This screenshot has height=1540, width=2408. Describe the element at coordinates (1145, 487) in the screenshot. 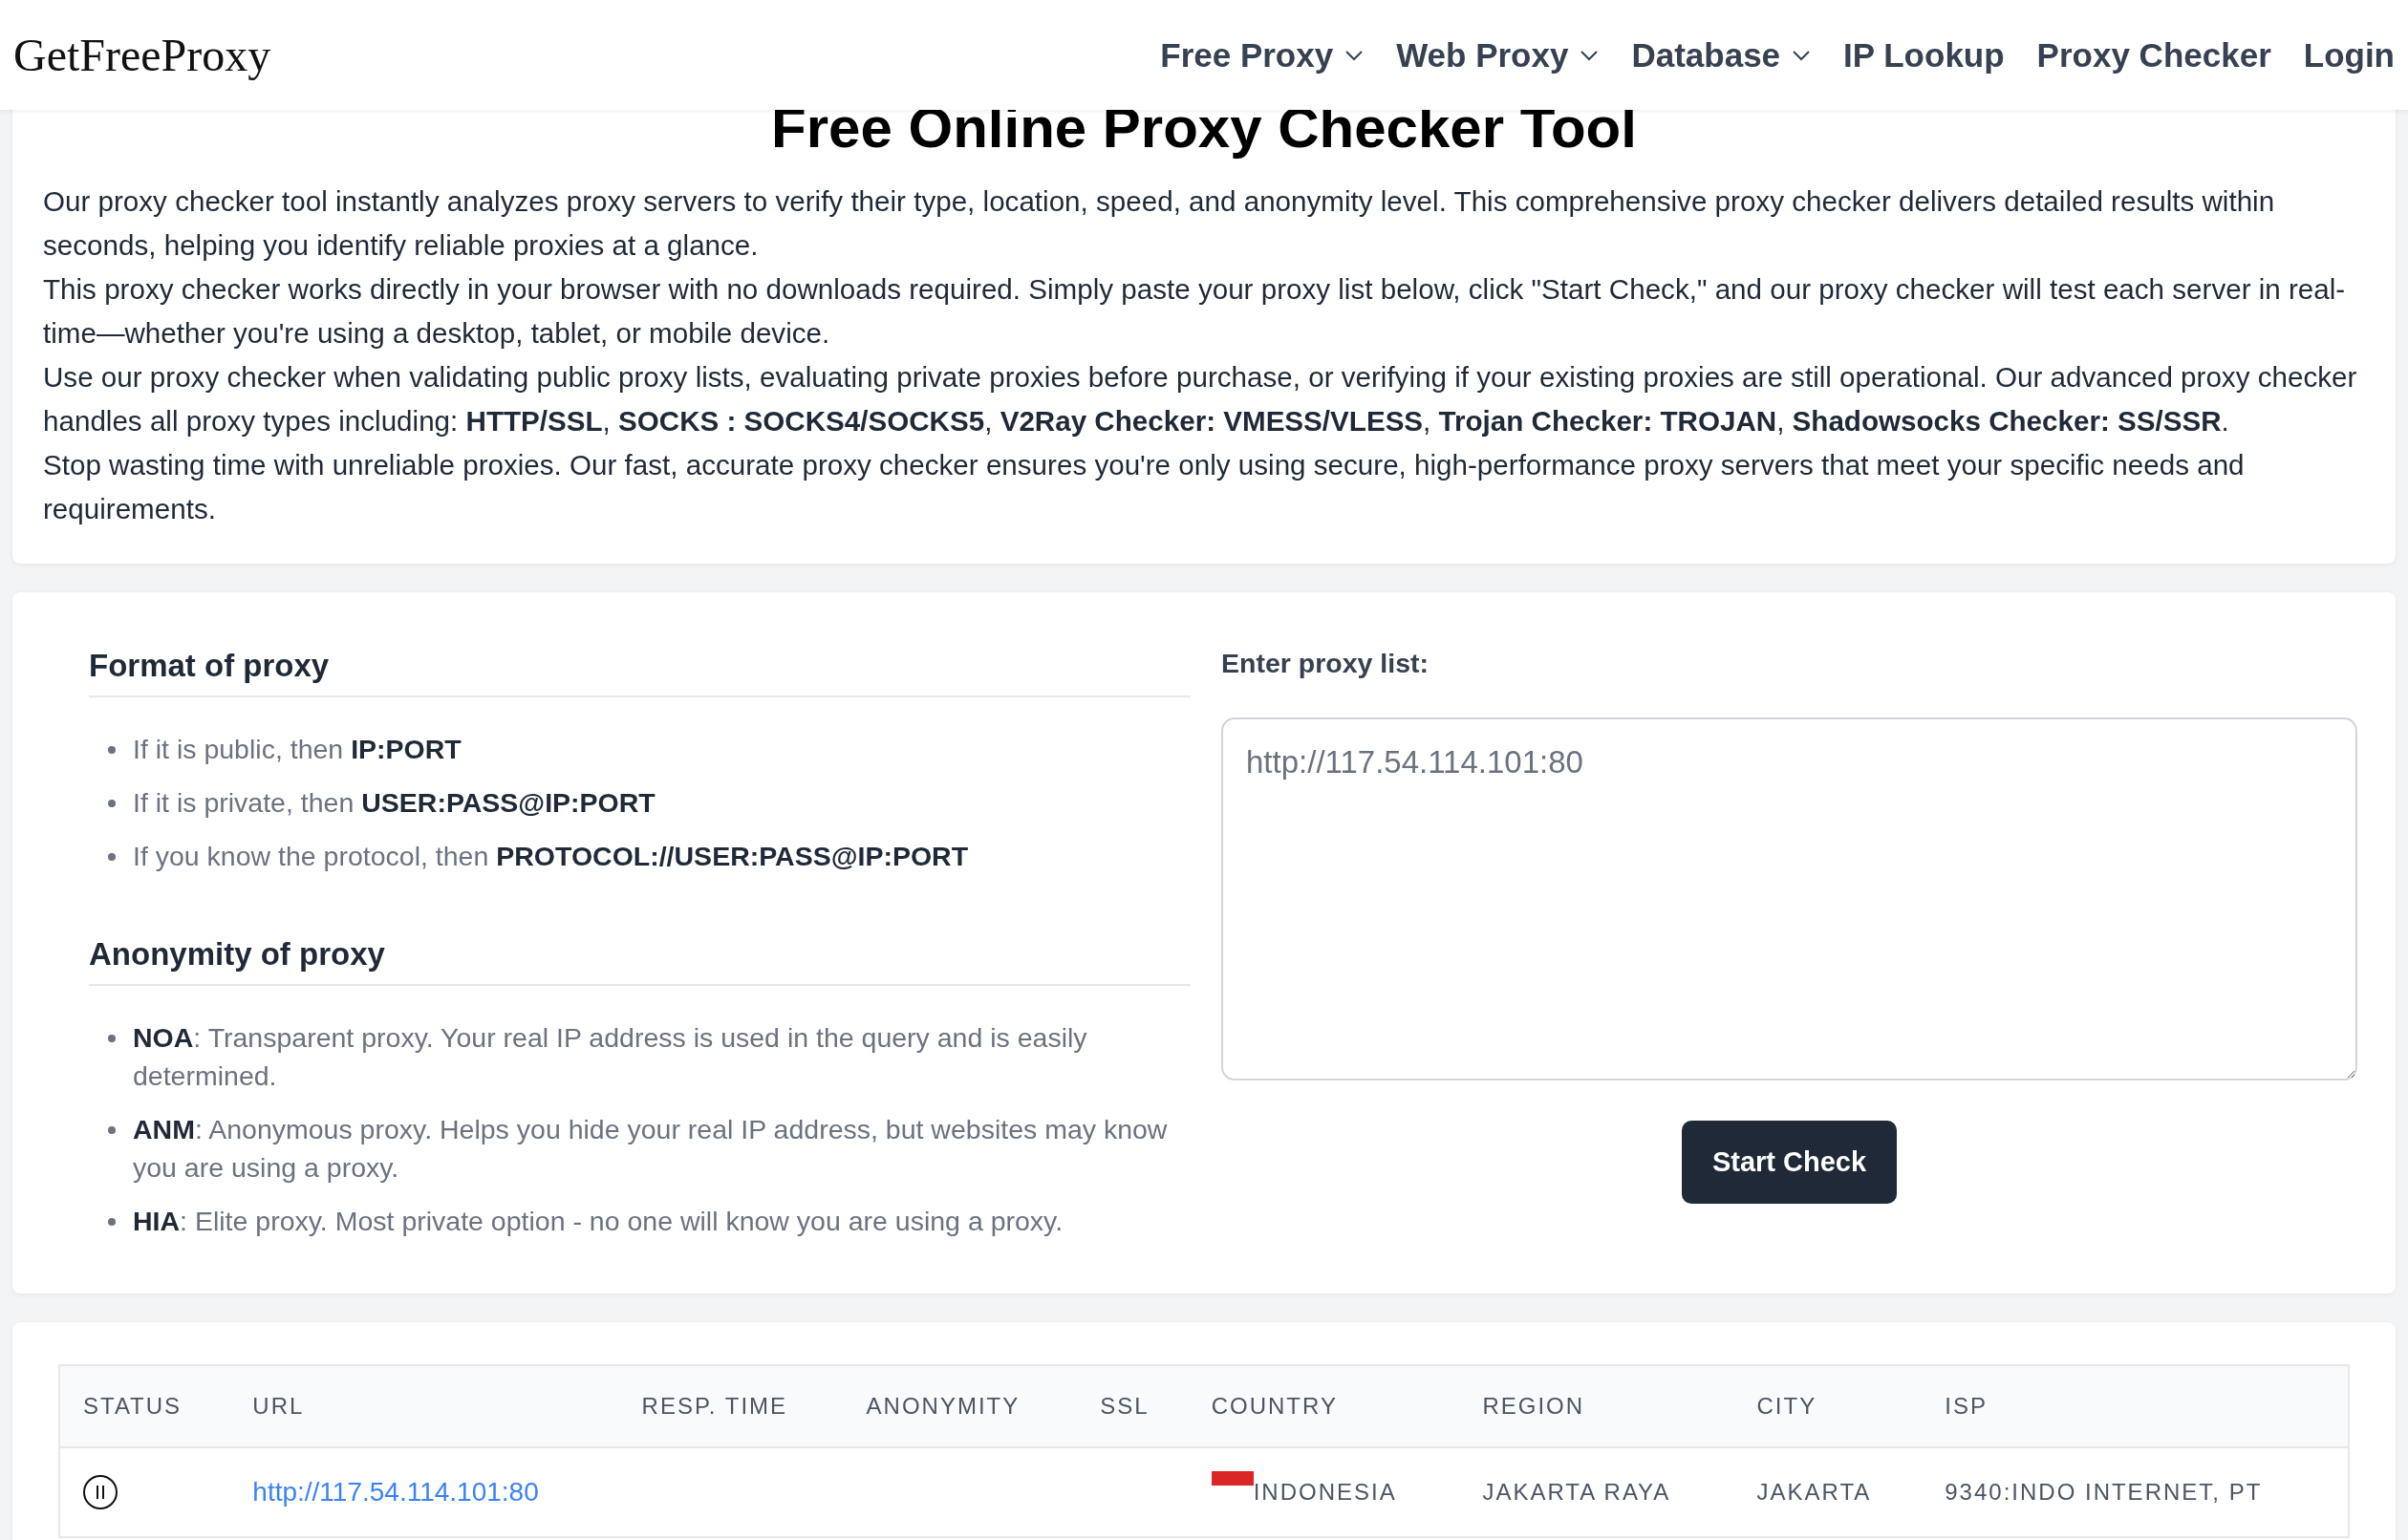

I see `paragraph: Stop wasting time with unreliable proxies. Our fast, accurate proxy checker ensures you're only using secure, high-performance proxy servers that meet your specific needs and requirements.` at that location.